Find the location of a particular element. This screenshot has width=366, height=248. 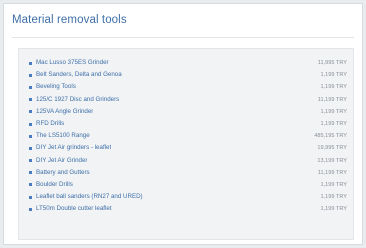

product-price: 485,195 TRY is located at coordinates (330, 136).